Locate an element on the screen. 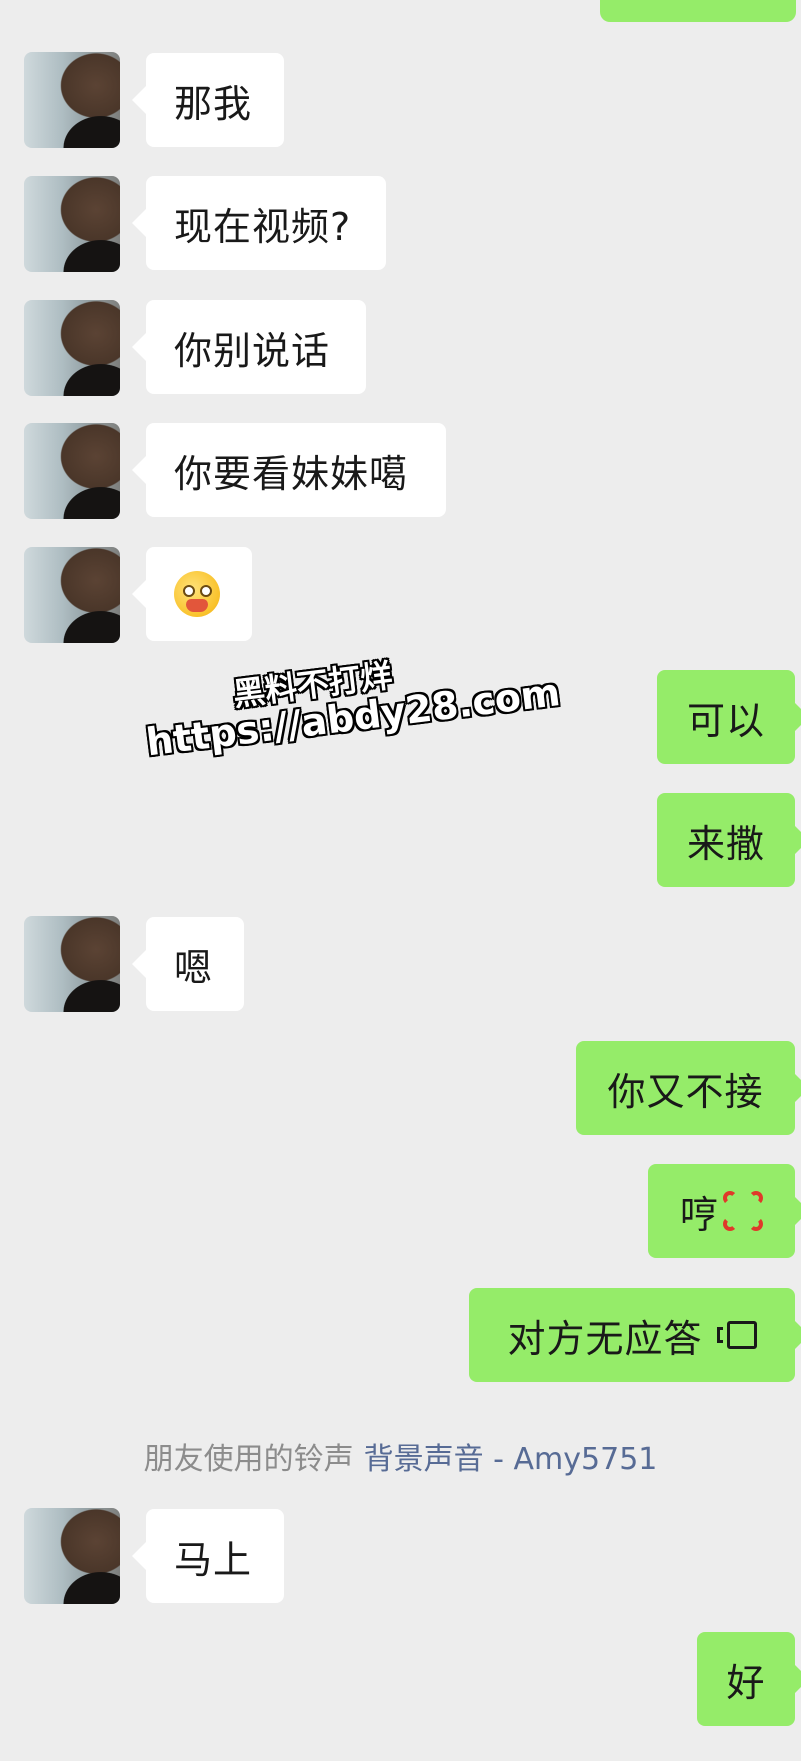 The height and width of the screenshot is (1761, 801). message-text: 你又不接 is located at coordinates (685, 1091).